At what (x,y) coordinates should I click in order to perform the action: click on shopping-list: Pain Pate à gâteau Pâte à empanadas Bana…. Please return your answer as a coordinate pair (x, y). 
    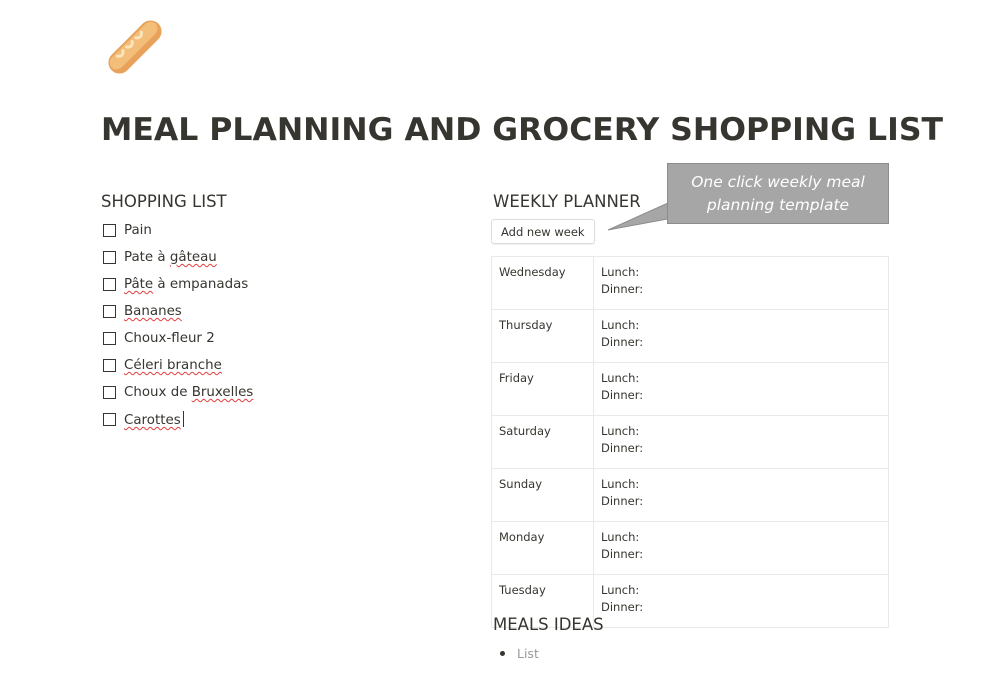
    Looking at the image, I should click on (178, 325).